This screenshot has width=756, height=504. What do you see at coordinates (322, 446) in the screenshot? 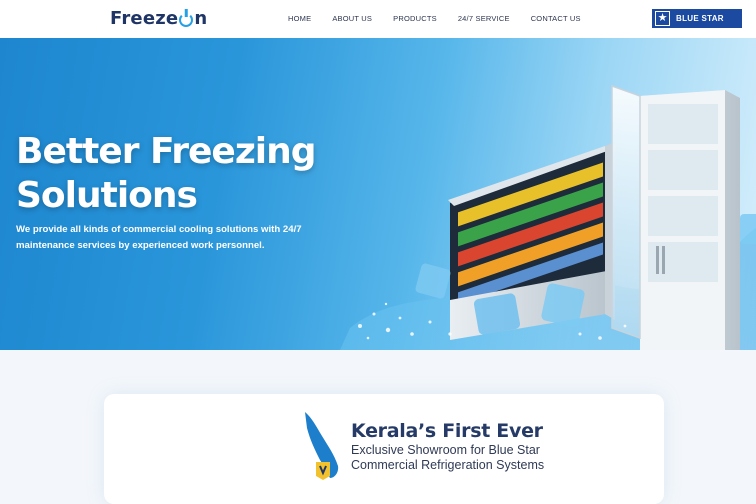
I see `kerala-map-icon` at bounding box center [322, 446].